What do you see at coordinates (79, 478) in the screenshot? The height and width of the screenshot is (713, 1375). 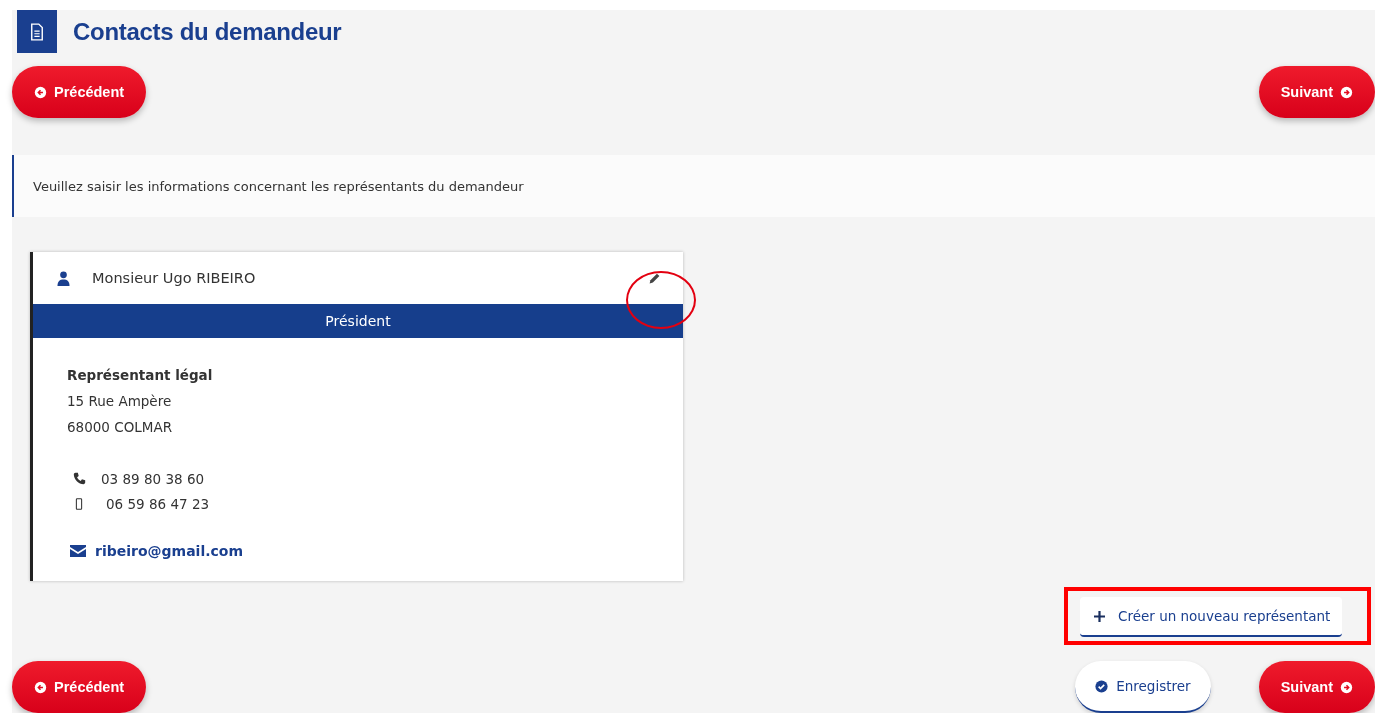 I see `phone-icon` at bounding box center [79, 478].